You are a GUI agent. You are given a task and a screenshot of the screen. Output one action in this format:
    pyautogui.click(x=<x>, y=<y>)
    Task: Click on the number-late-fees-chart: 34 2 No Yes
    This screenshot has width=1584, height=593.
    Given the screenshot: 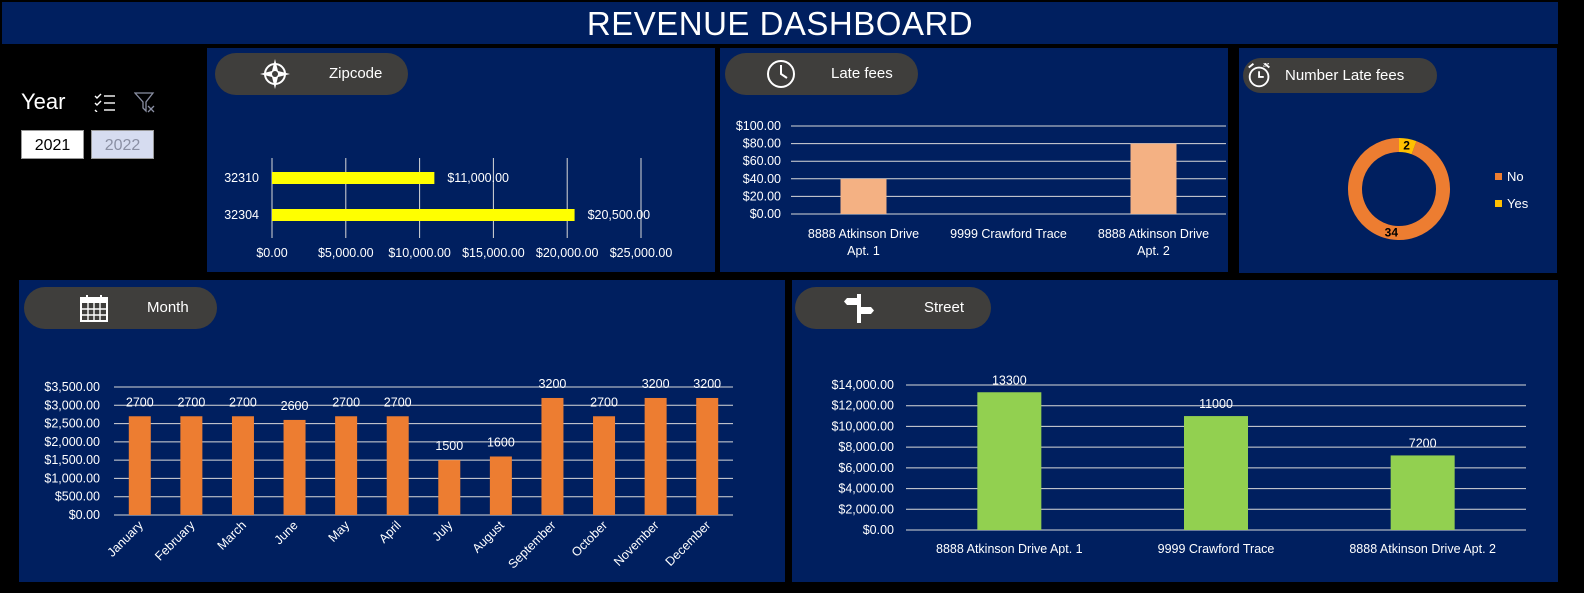 What is the action you would take?
    pyautogui.click(x=1438, y=189)
    